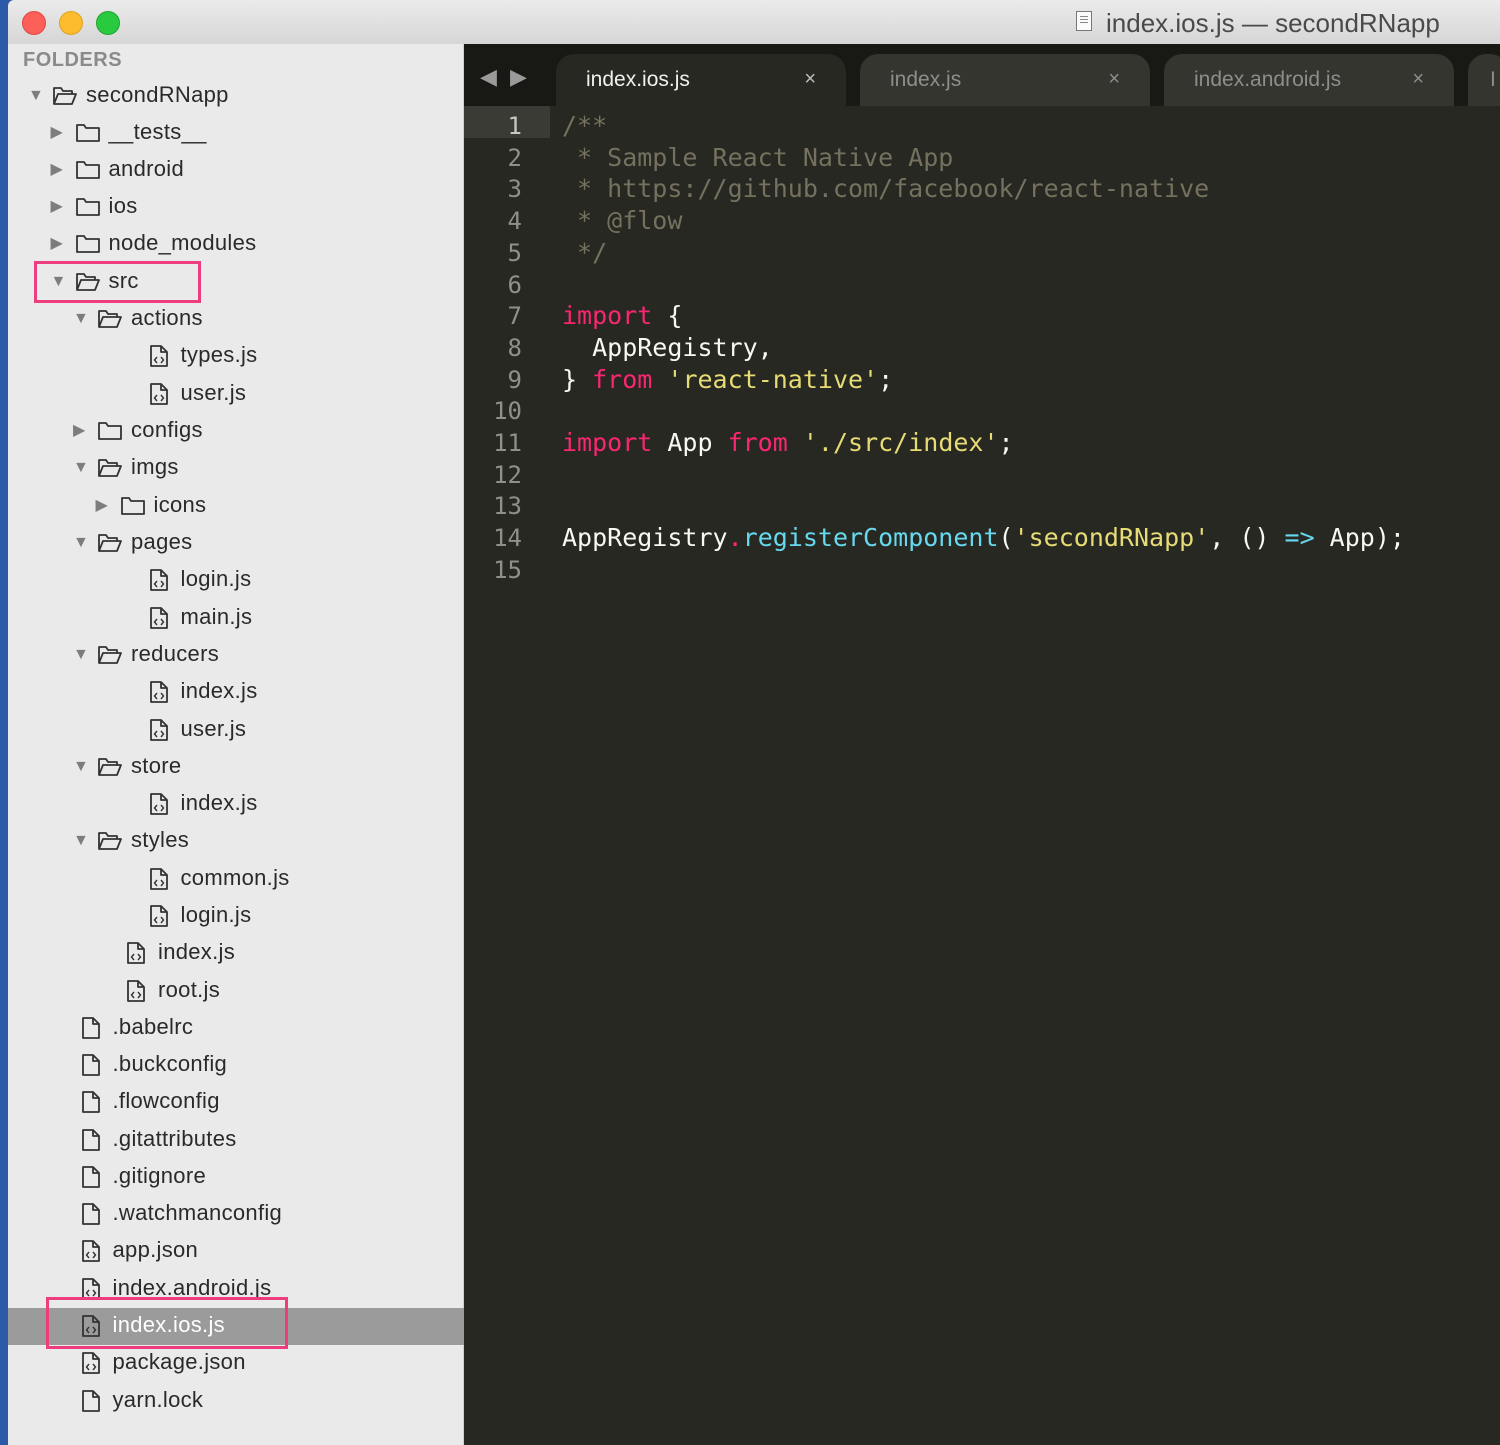 Image resolution: width=1500 pixels, height=1445 pixels. Describe the element at coordinates (667, 316) in the screenshot. I see `code-token: {` at that location.